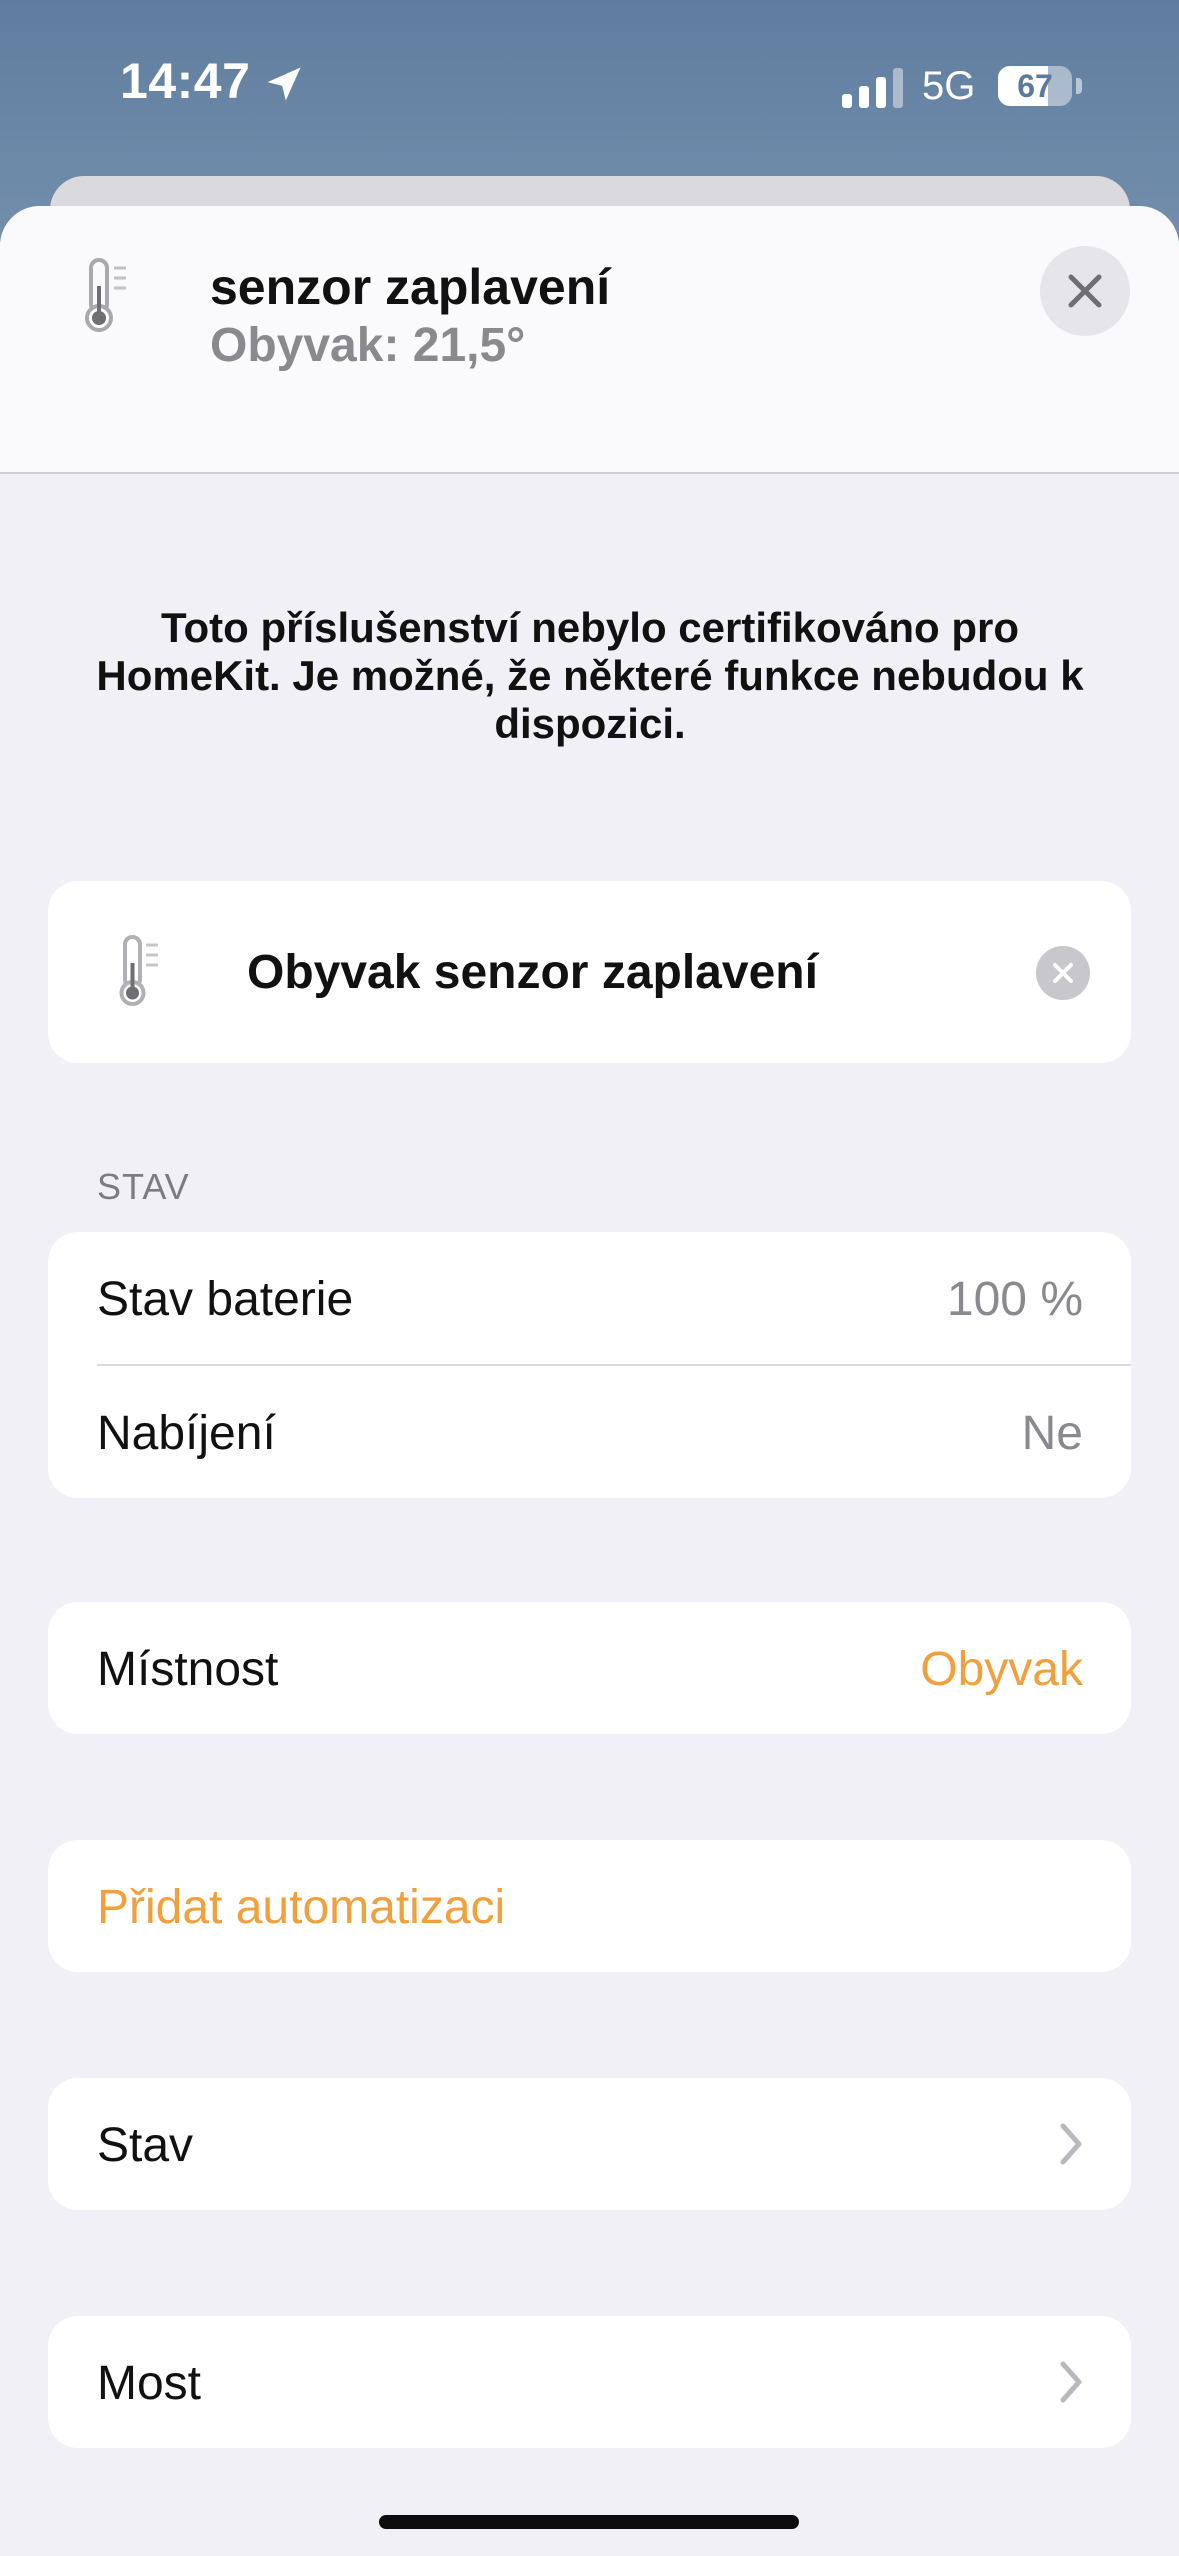 The height and width of the screenshot is (2556, 1179). I want to click on room-row: Místnost Obyvak, so click(589, 1668).